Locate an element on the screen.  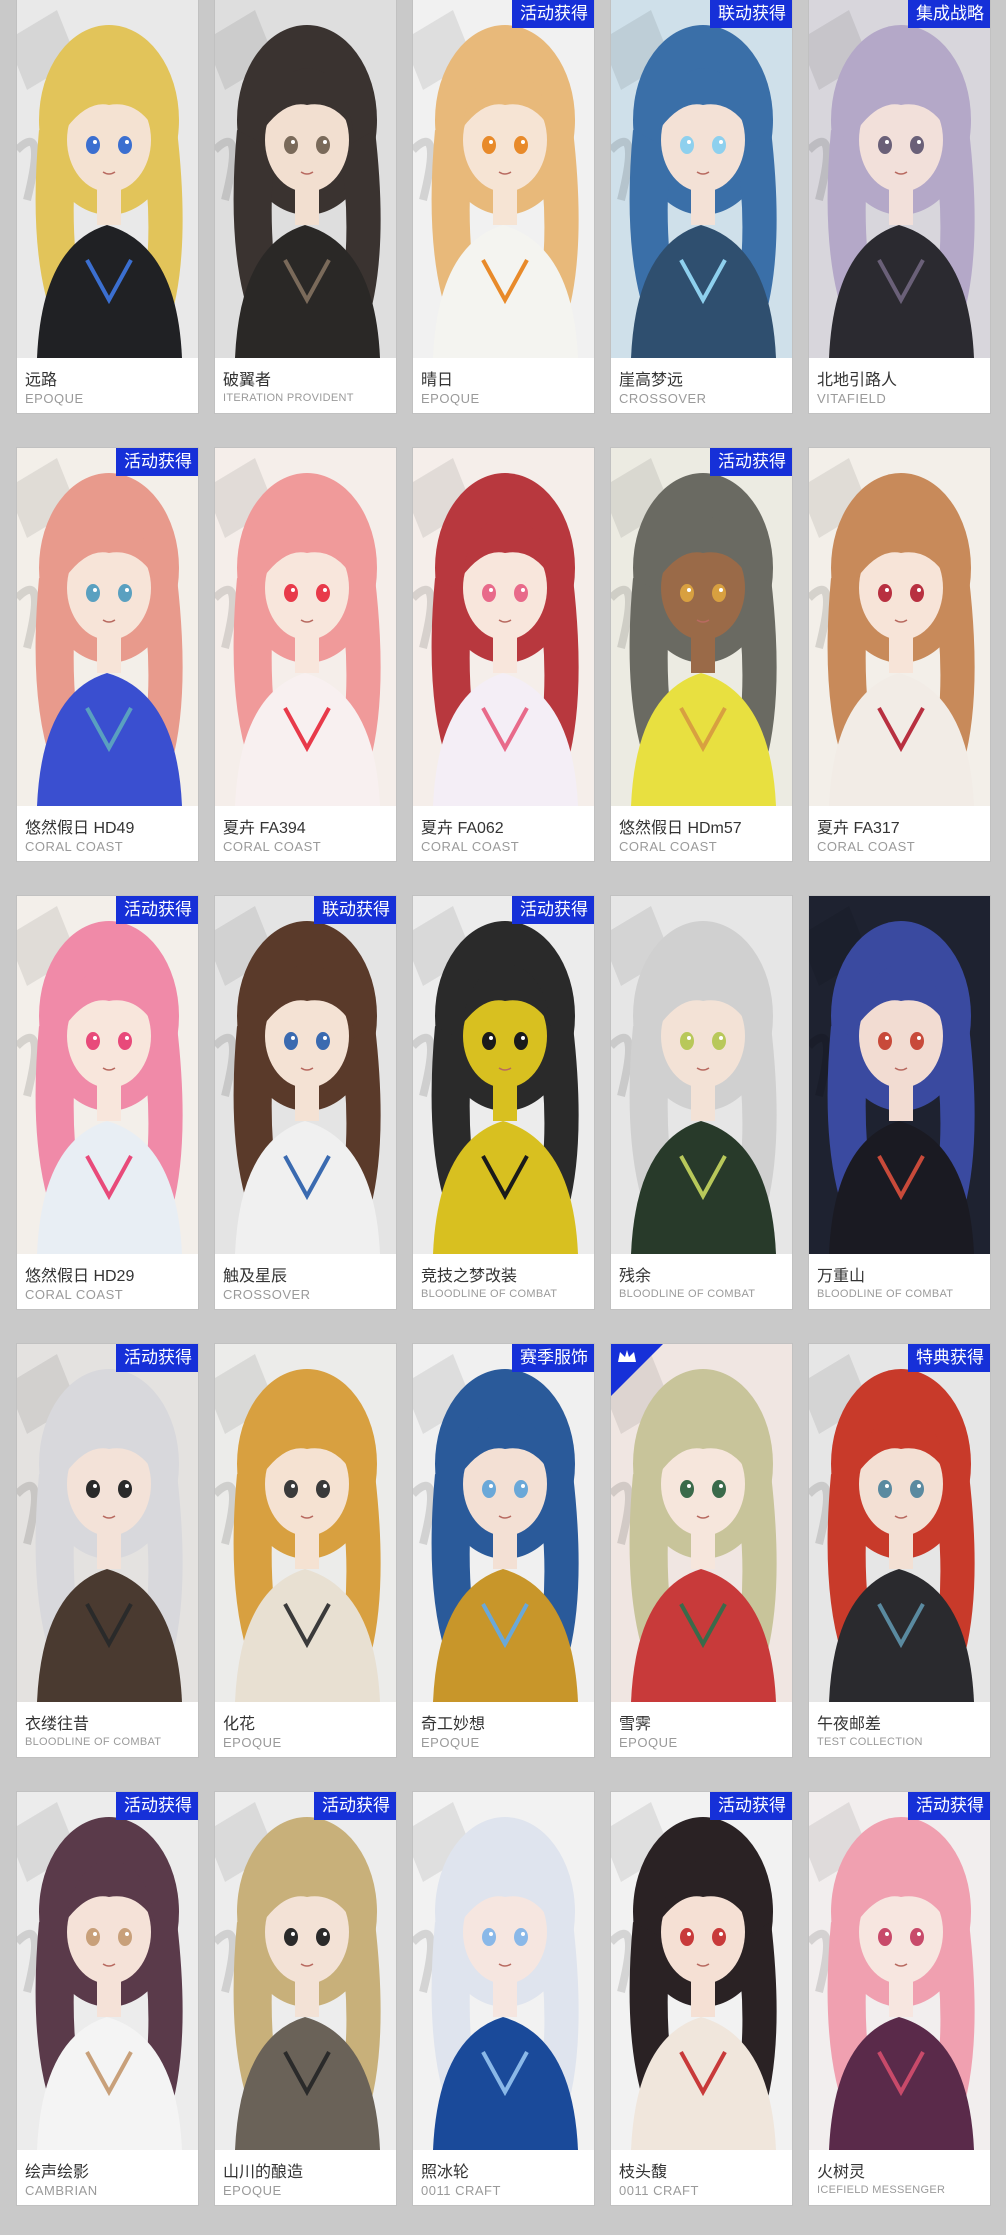
skin-card: 活动获得悠然假日 HD29 CORAL COAST is located at coordinates (107, 1102).